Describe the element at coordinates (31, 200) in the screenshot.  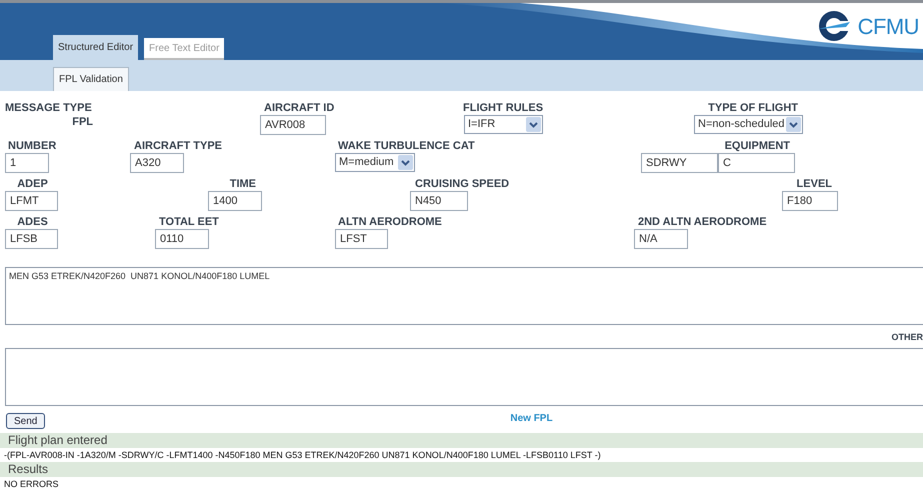
I see `input-field: LFMT` at that location.